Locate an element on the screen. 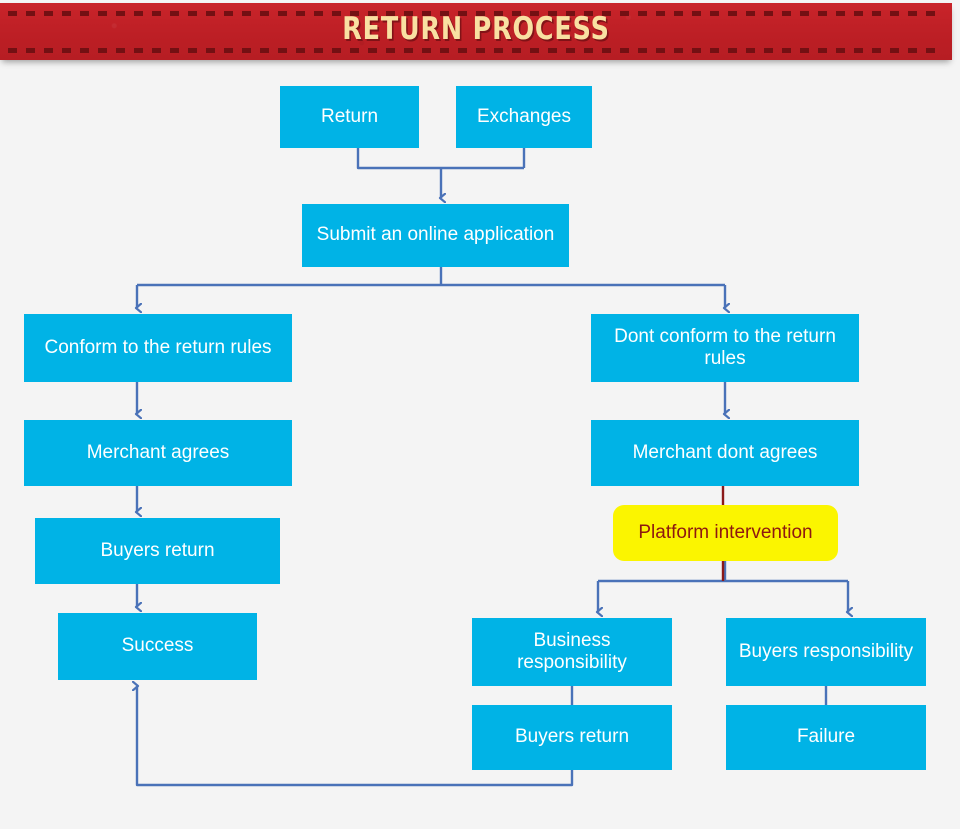 The image size is (960, 829). node-platform-intervention: Platform intervention is located at coordinates (725, 533).